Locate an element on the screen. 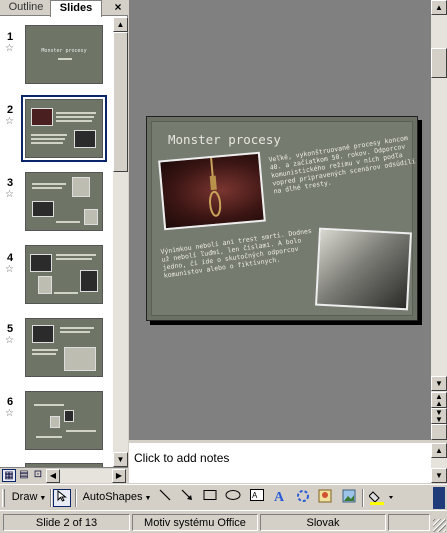 The height and width of the screenshot is (533, 447). draw-label: Draw is located at coordinates (24, 497).